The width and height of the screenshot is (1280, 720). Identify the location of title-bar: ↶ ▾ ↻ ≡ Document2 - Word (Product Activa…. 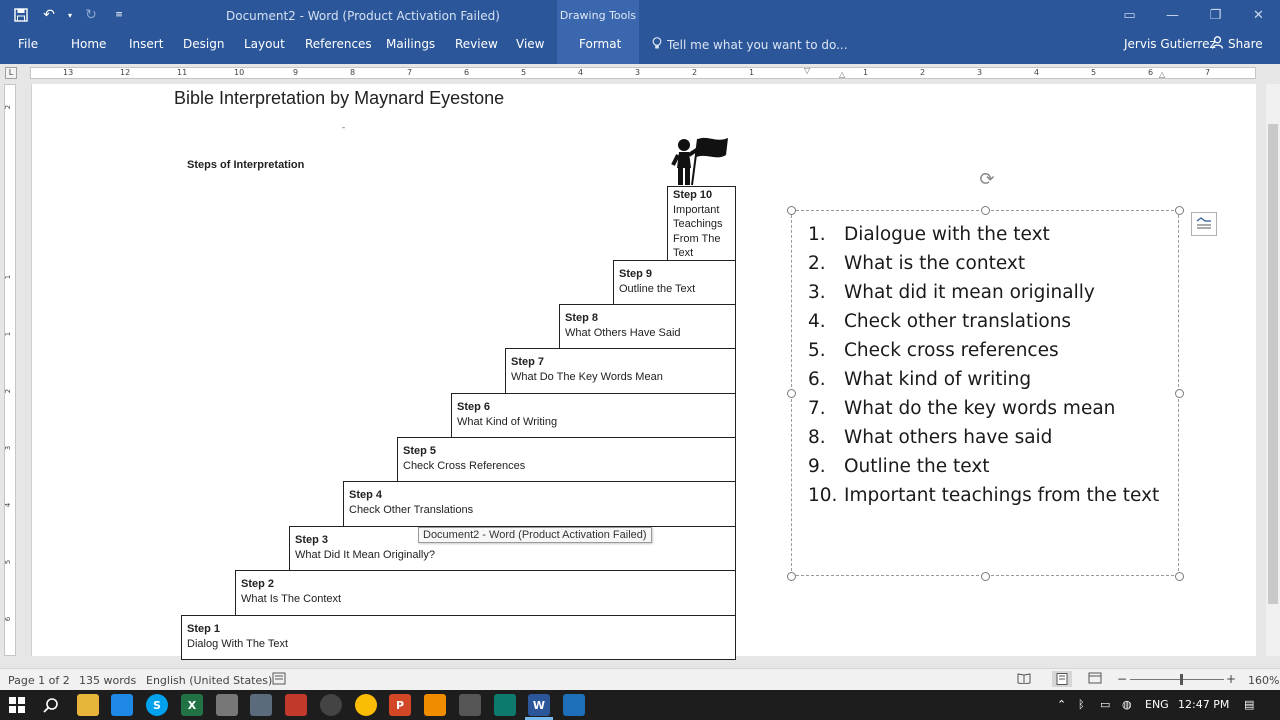
(640, 16).